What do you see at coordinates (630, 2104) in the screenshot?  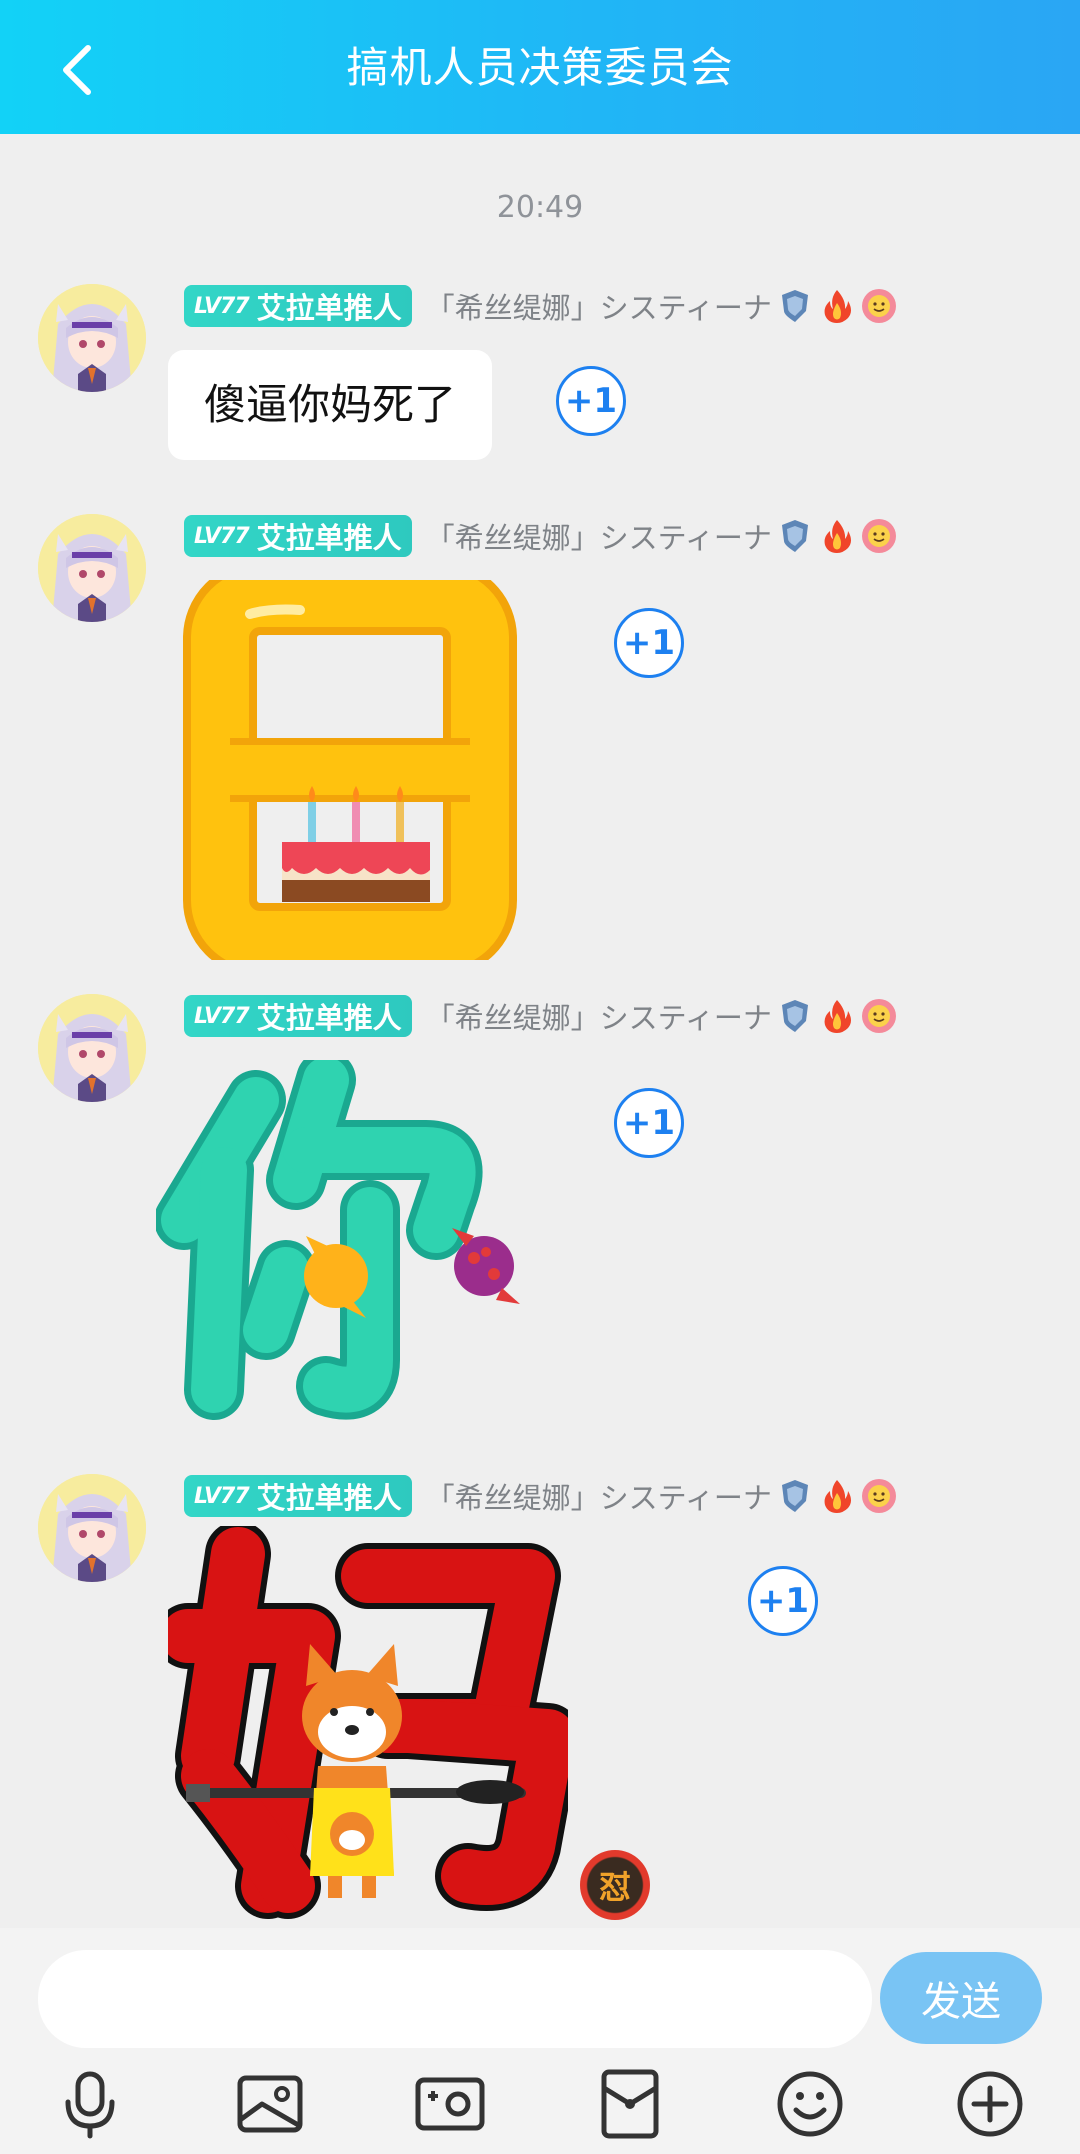 I see `red-packet-icon` at bounding box center [630, 2104].